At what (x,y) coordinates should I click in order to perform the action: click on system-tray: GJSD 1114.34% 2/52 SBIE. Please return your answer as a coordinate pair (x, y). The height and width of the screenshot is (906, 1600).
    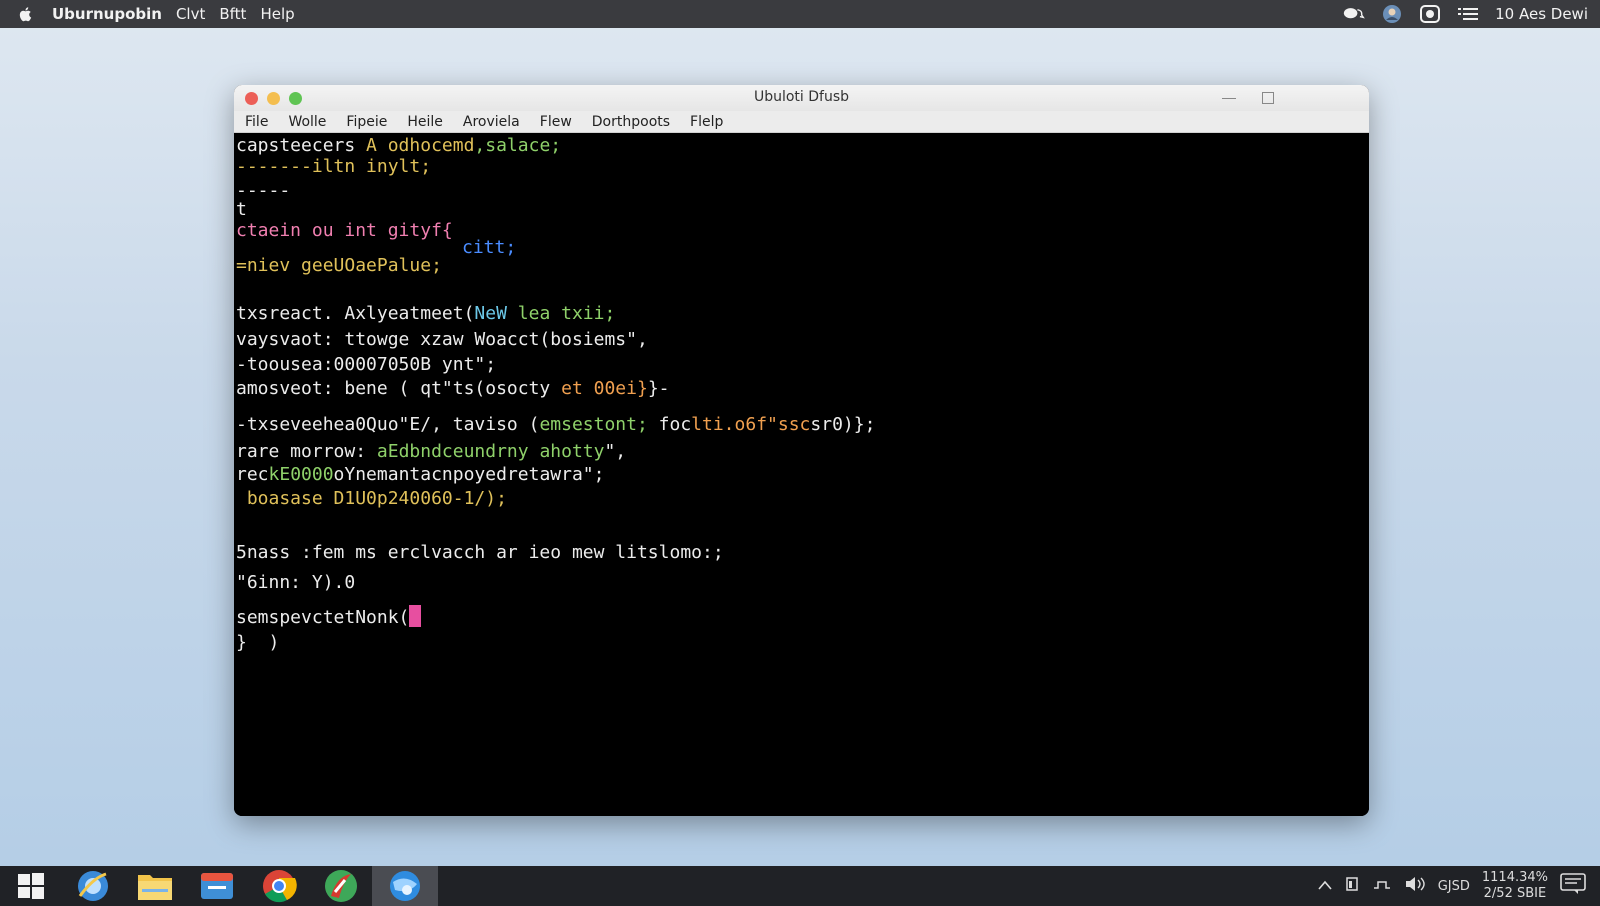
    Looking at the image, I should click on (1459, 886).